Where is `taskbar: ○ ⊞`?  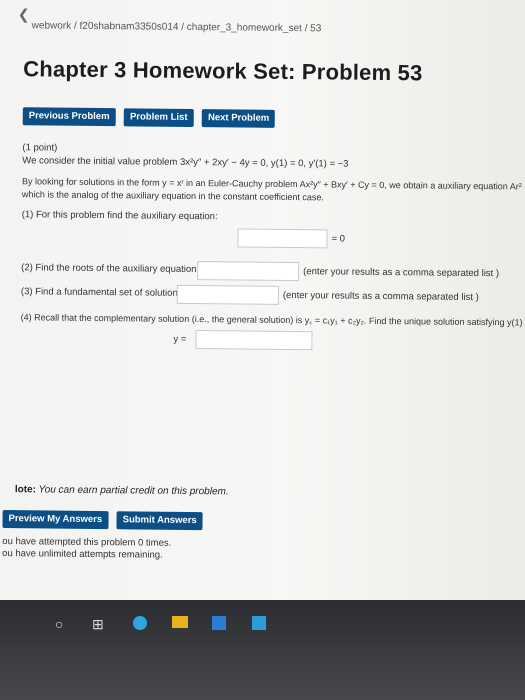 taskbar: ○ ⊞ is located at coordinates (262, 650).